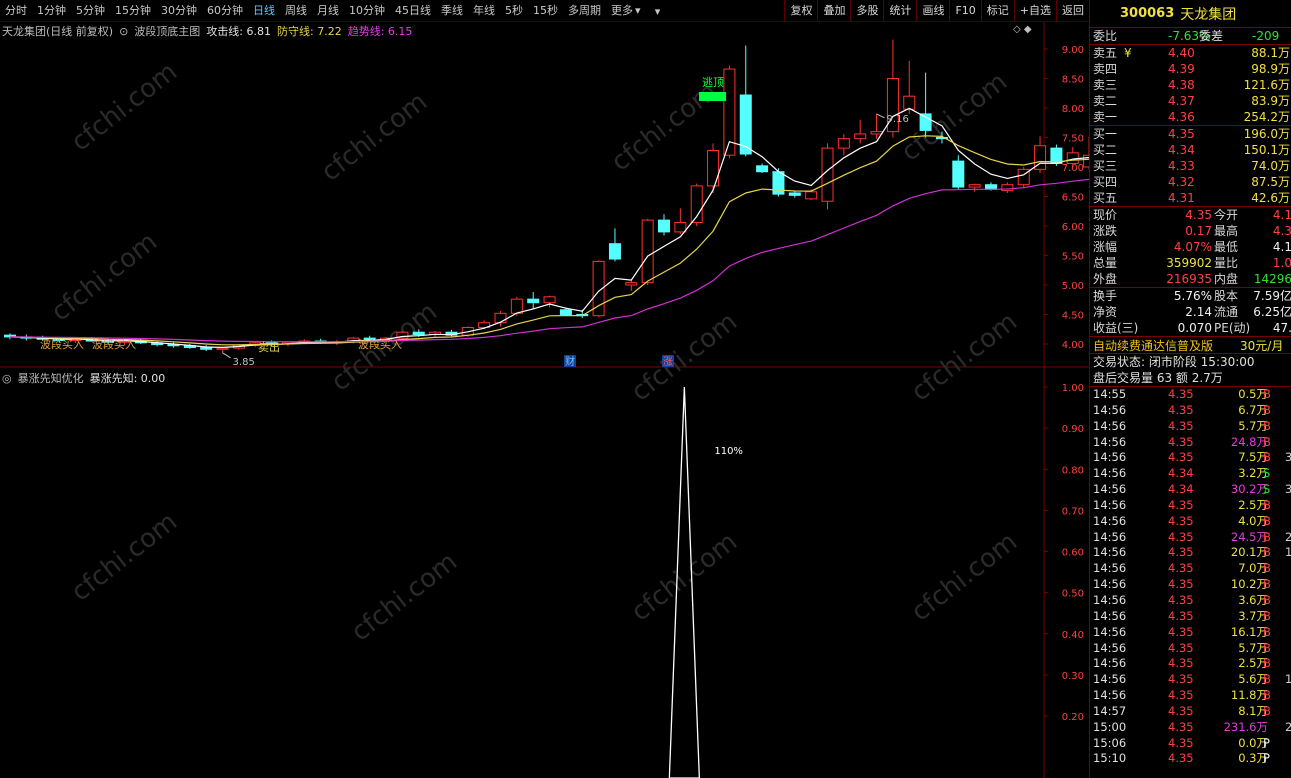 This screenshot has width=1291, height=778. I want to click on candle-body-down, so click(565, 312).